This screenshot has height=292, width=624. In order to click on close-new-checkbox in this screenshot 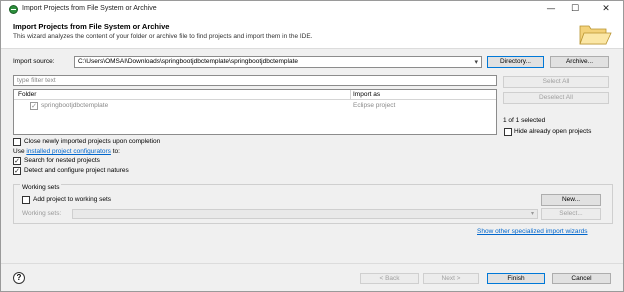, I will do `click(17, 142)`.